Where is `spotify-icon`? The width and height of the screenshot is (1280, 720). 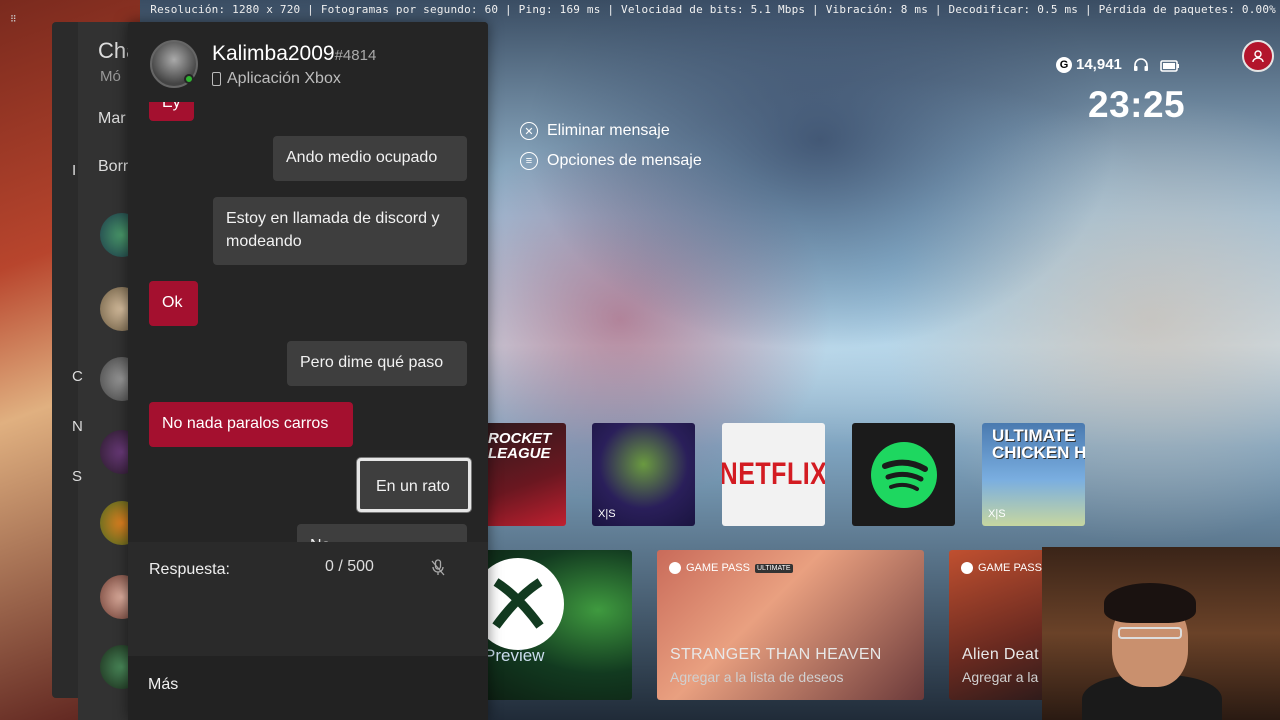 spotify-icon is located at coordinates (903, 474).